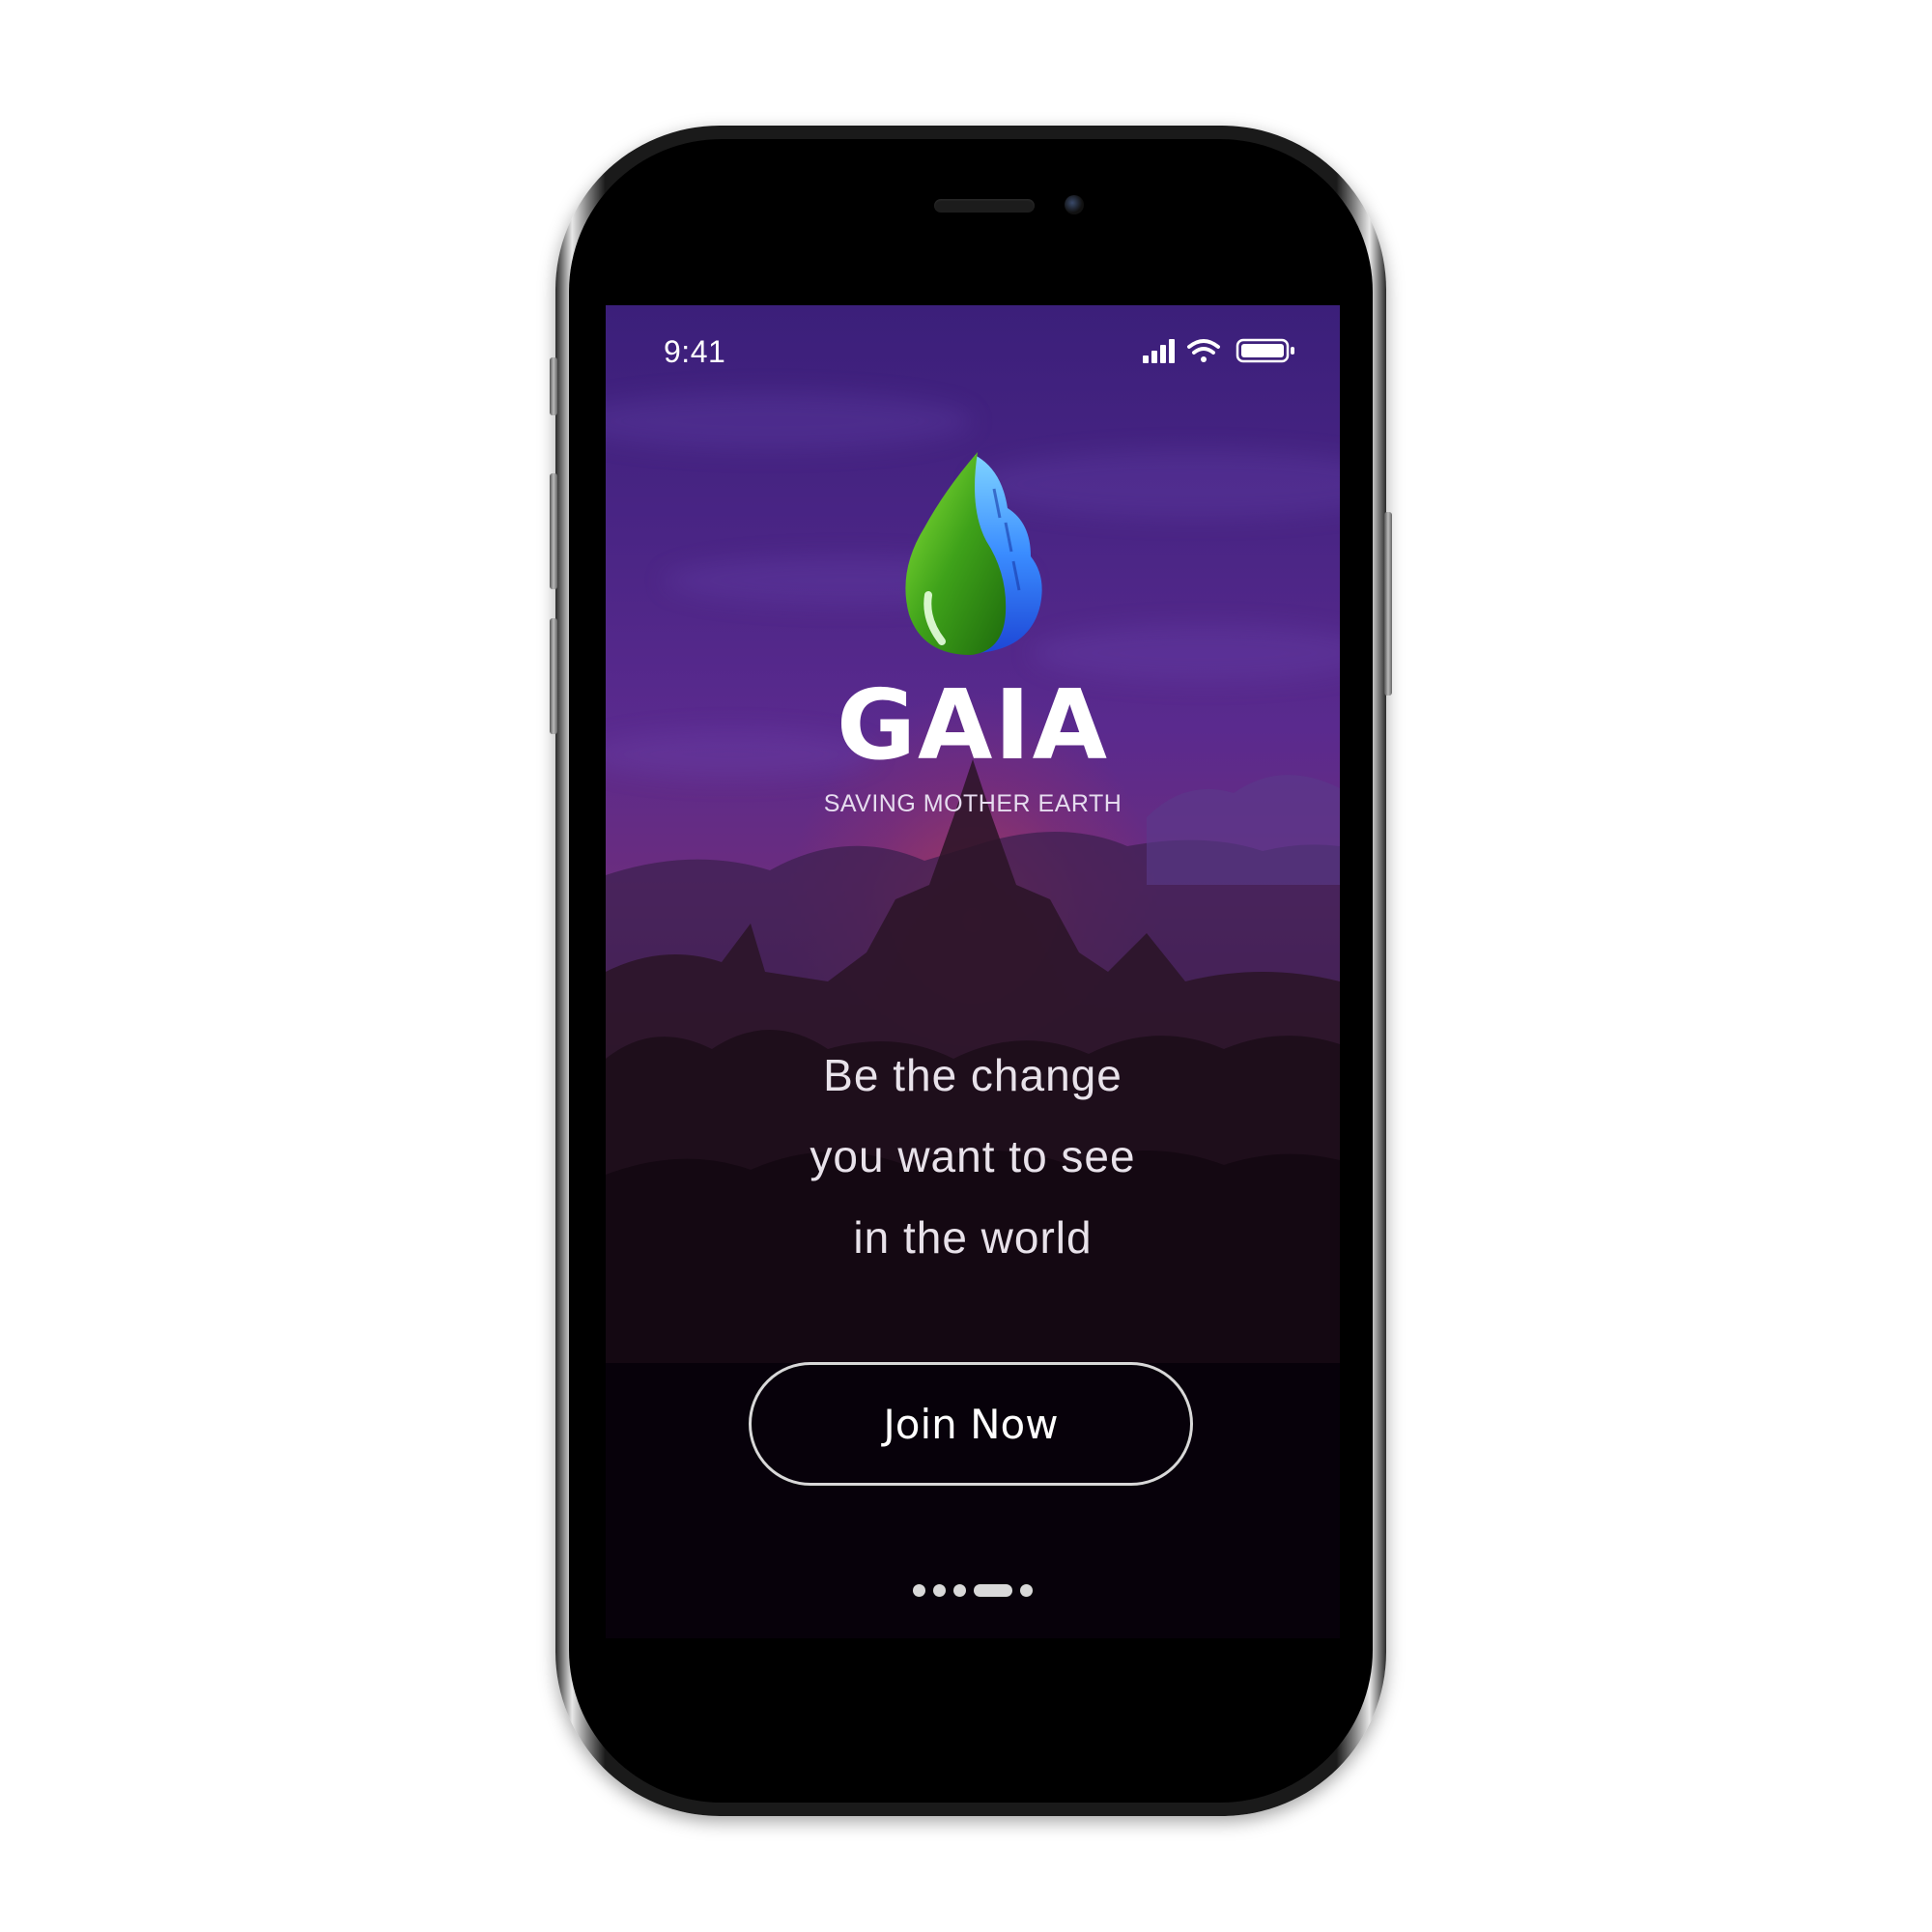 The image size is (1932, 1932). I want to click on cellular-signal-icon, so click(1159, 351).